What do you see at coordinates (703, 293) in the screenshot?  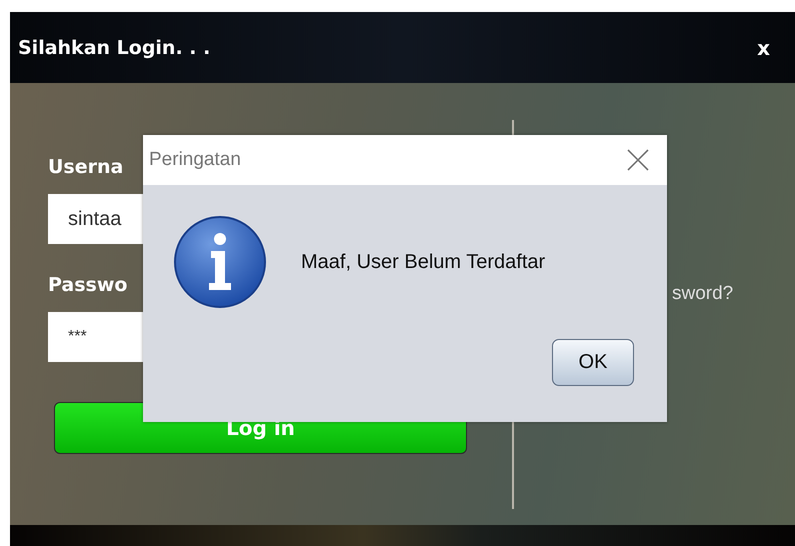 I see `forgot-password-link: sword?` at bounding box center [703, 293].